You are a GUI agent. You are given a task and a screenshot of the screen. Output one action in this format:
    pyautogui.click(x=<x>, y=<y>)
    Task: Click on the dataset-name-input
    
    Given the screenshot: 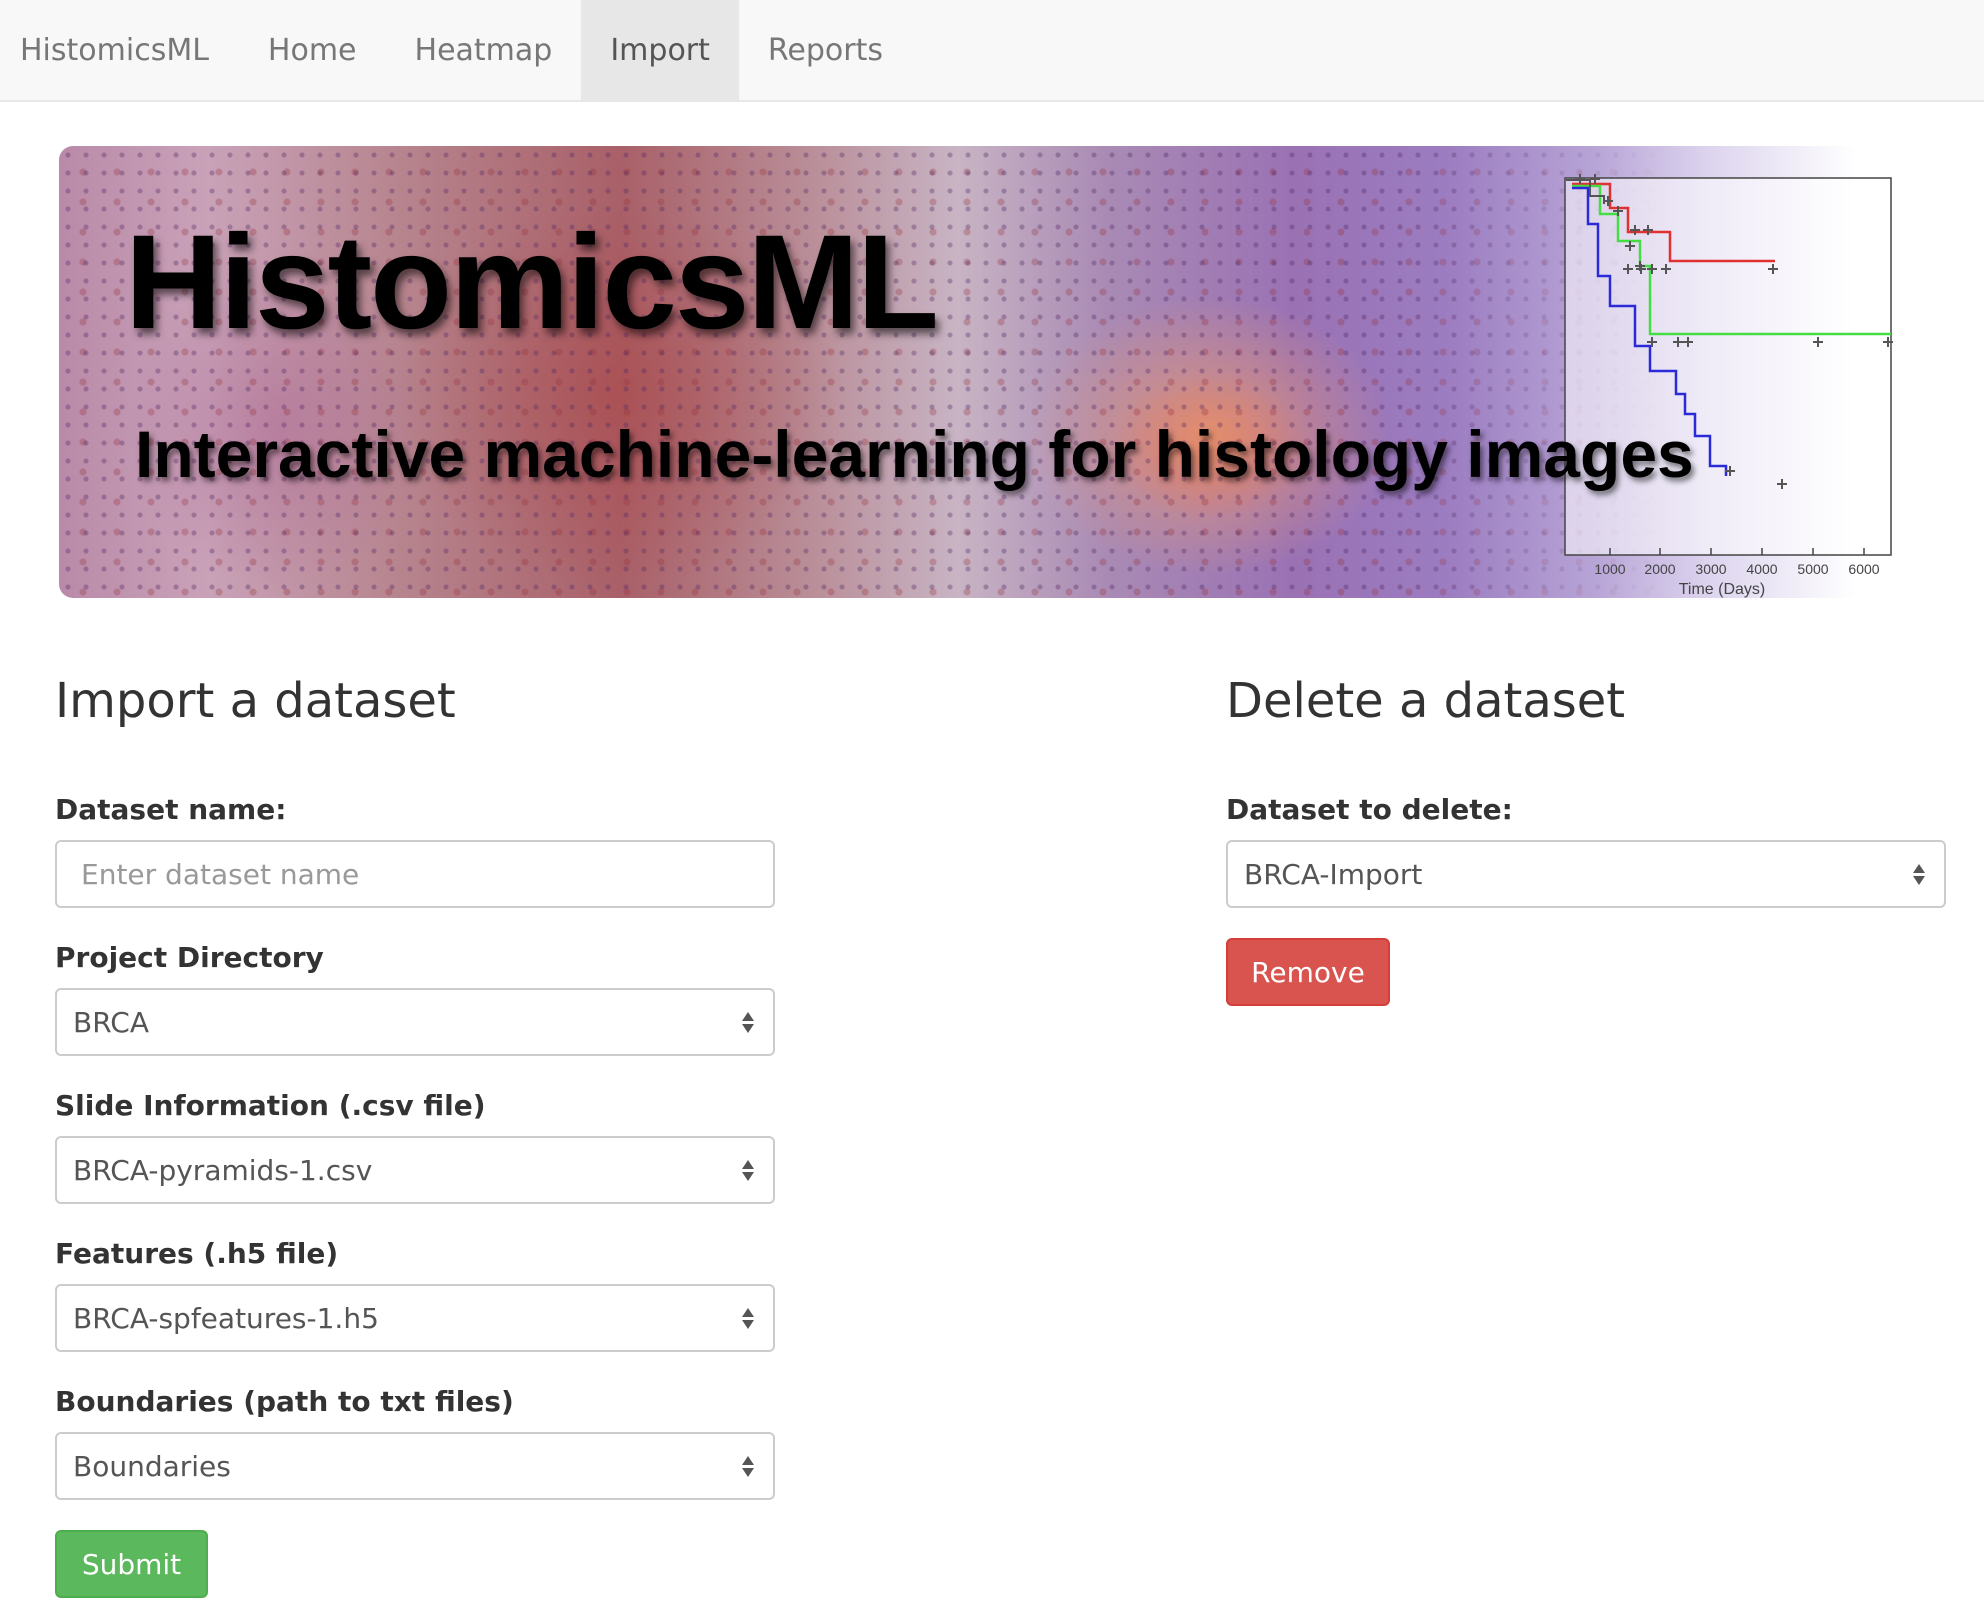 What is the action you would take?
    pyautogui.click(x=415, y=874)
    